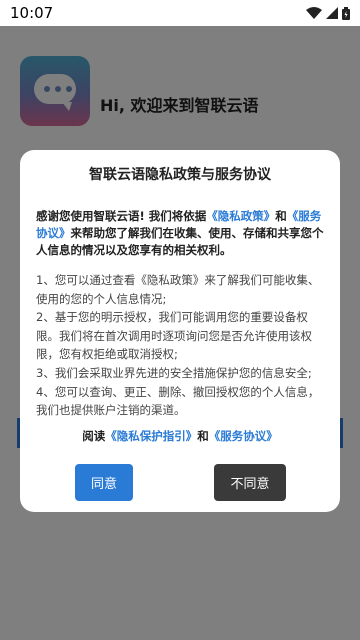  What do you see at coordinates (203, 435) in the screenshot?
I see `read-and-text: 和` at bounding box center [203, 435].